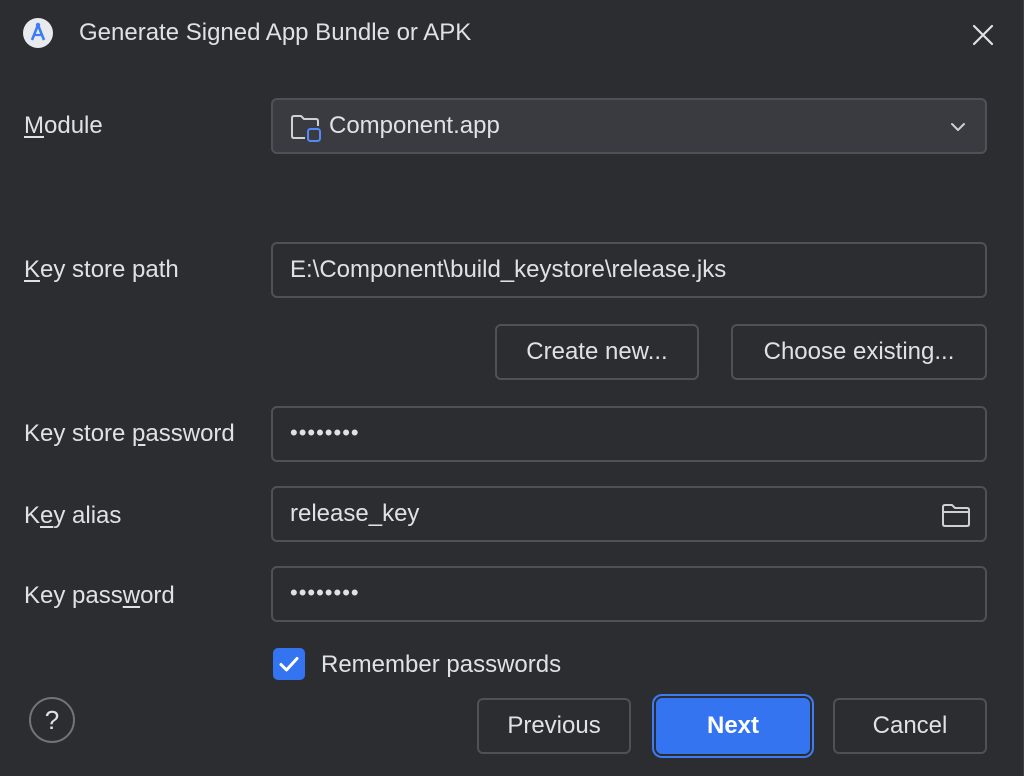 The width and height of the screenshot is (1024, 776). I want to click on module-selected-value: Component.app, so click(414, 125).